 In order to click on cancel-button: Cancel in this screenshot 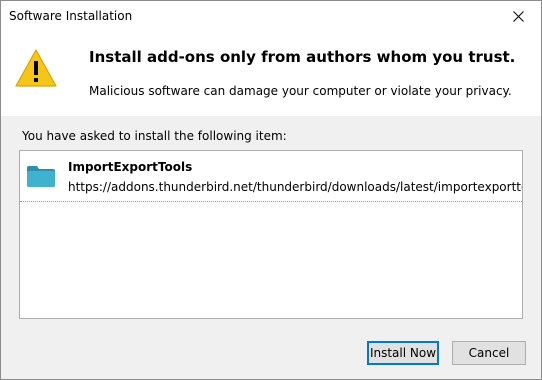, I will do `click(489, 353)`.